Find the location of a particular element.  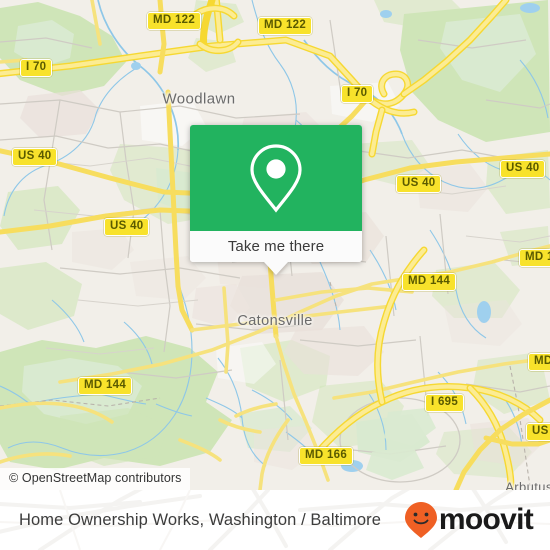

take-me-there-label: Take me there is located at coordinates (276, 246).